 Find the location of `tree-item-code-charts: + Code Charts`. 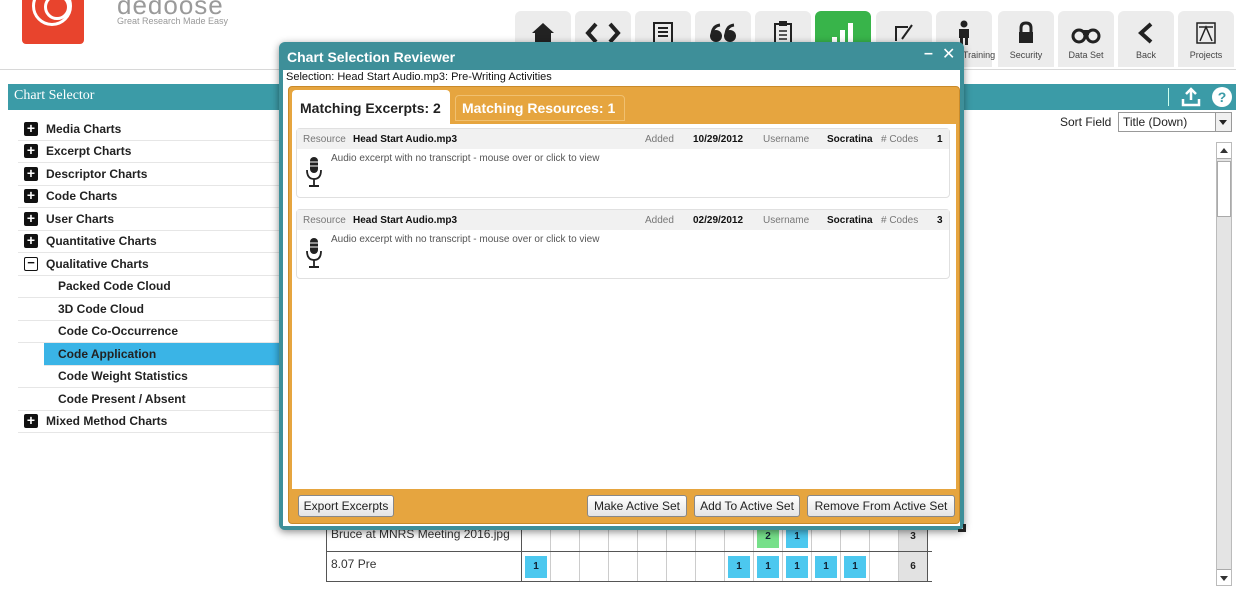

tree-item-code-charts: + Code Charts is located at coordinates (150, 197).